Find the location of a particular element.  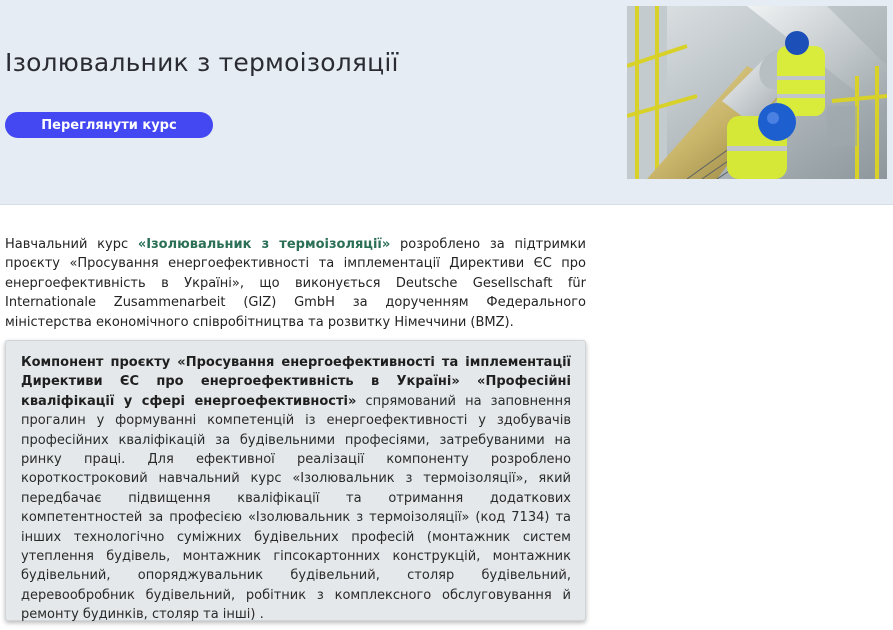

hero-image is located at coordinates (757, 92).